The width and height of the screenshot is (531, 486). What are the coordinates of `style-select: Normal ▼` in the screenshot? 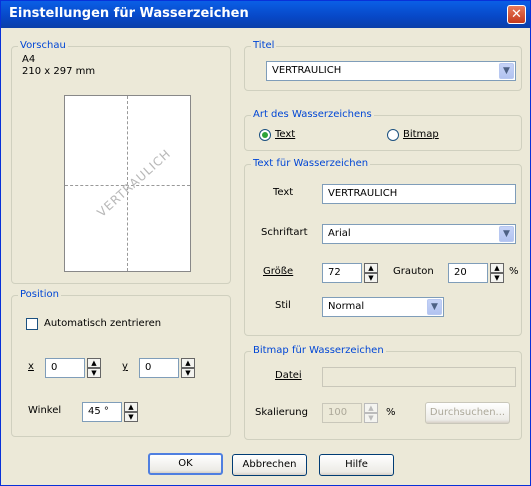 It's located at (383, 307).